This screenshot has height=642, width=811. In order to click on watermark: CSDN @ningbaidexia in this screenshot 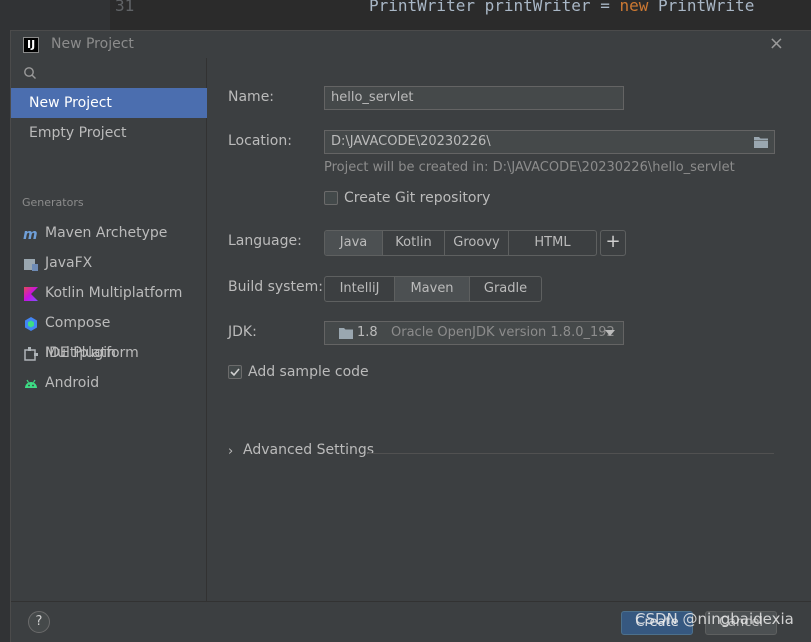, I will do `click(714, 619)`.